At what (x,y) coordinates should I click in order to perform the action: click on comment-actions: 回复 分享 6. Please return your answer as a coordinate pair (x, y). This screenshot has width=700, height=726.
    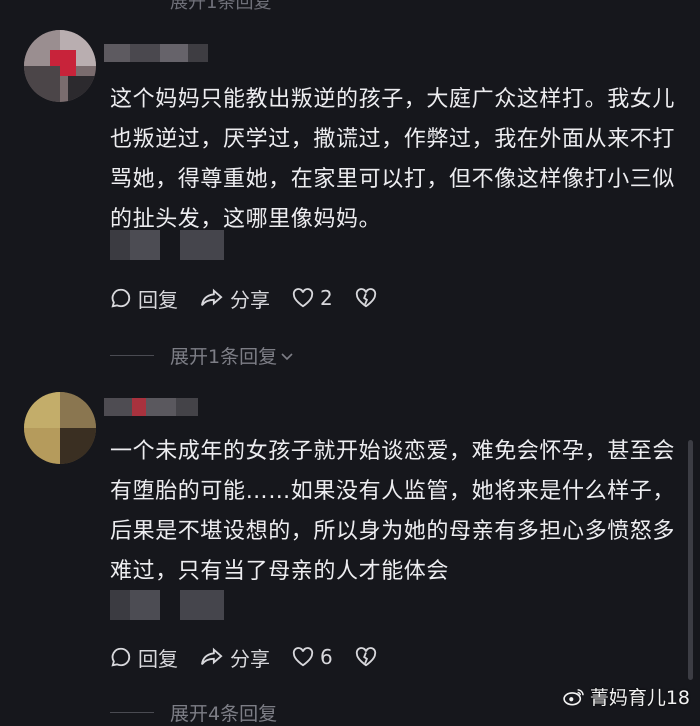
    Looking at the image, I should click on (257, 657).